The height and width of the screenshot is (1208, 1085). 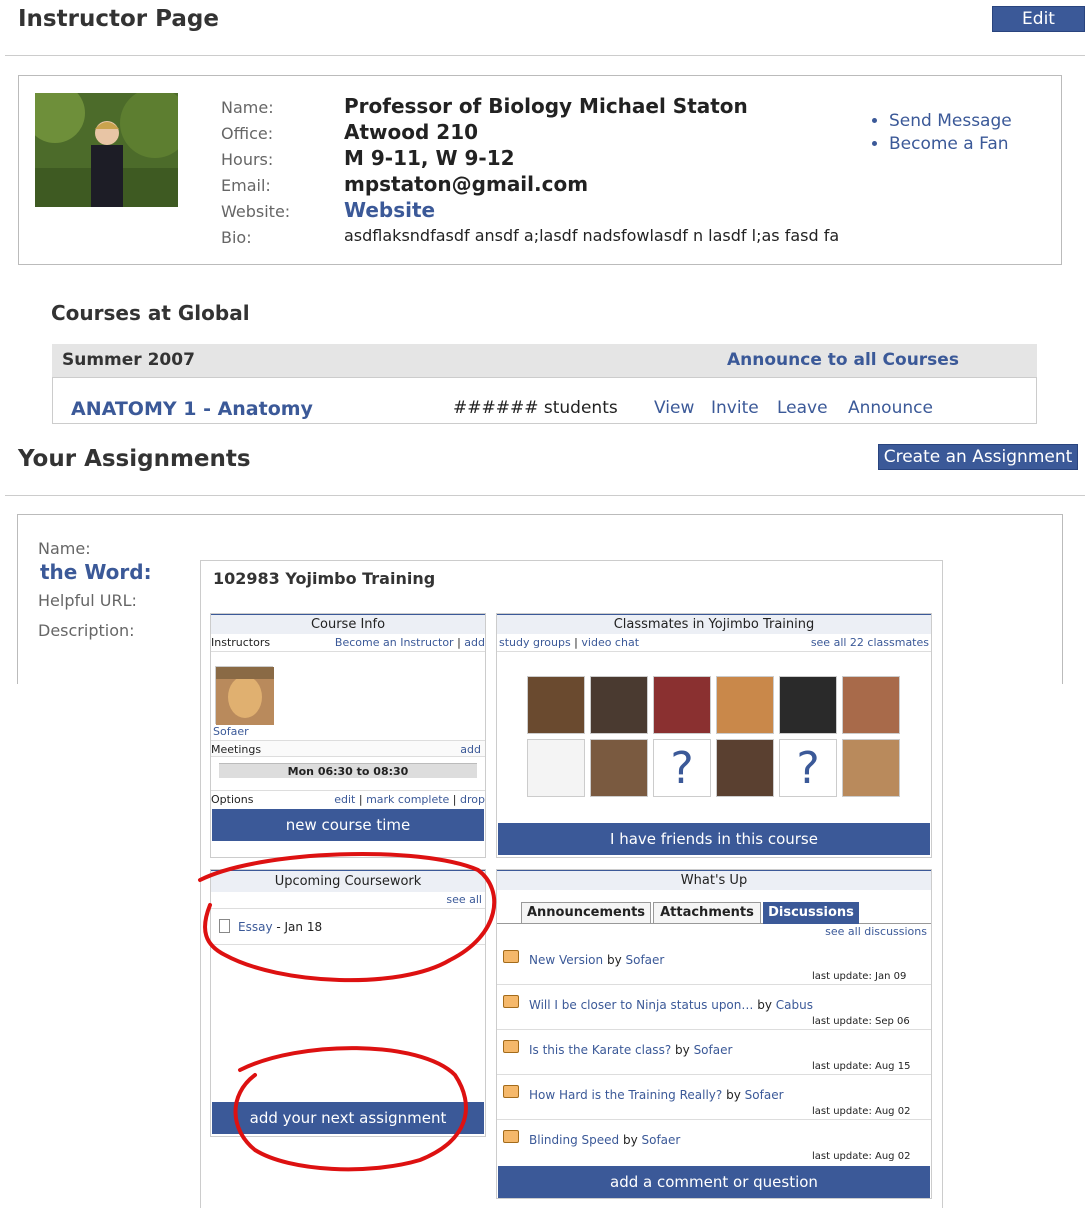 I want to click on term-label: Summer 2007, so click(x=128, y=360).